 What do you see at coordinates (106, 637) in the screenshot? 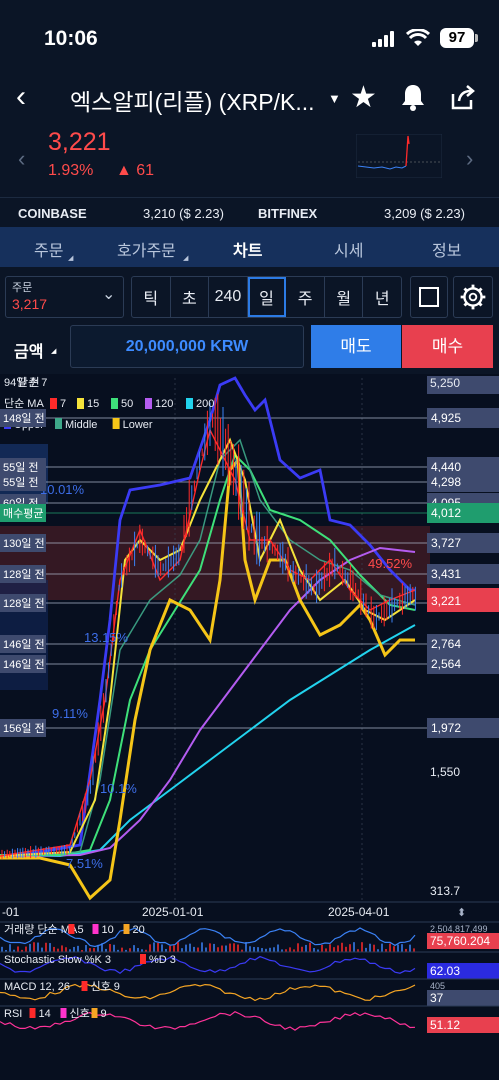
I see `percent-label: 13.15%` at bounding box center [106, 637].